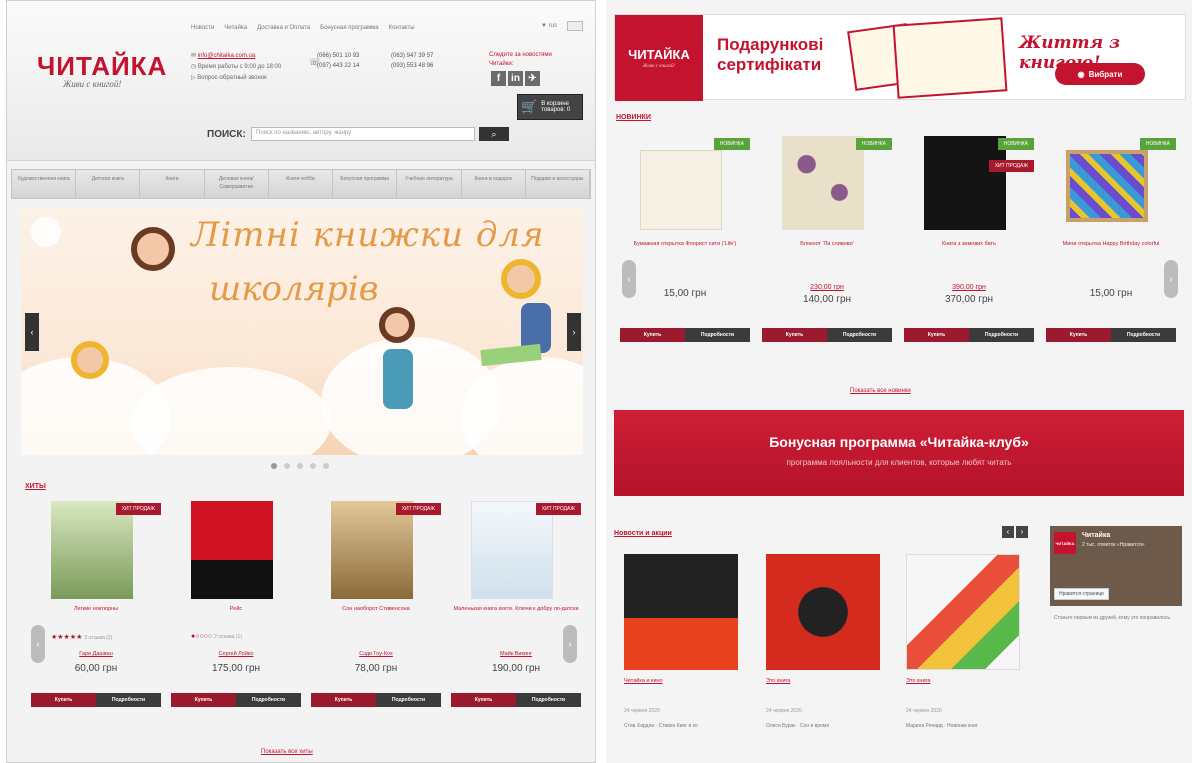  Describe the element at coordinates (1096, 535) in the screenshot. I see `facebook-page-name: Читайка` at that location.